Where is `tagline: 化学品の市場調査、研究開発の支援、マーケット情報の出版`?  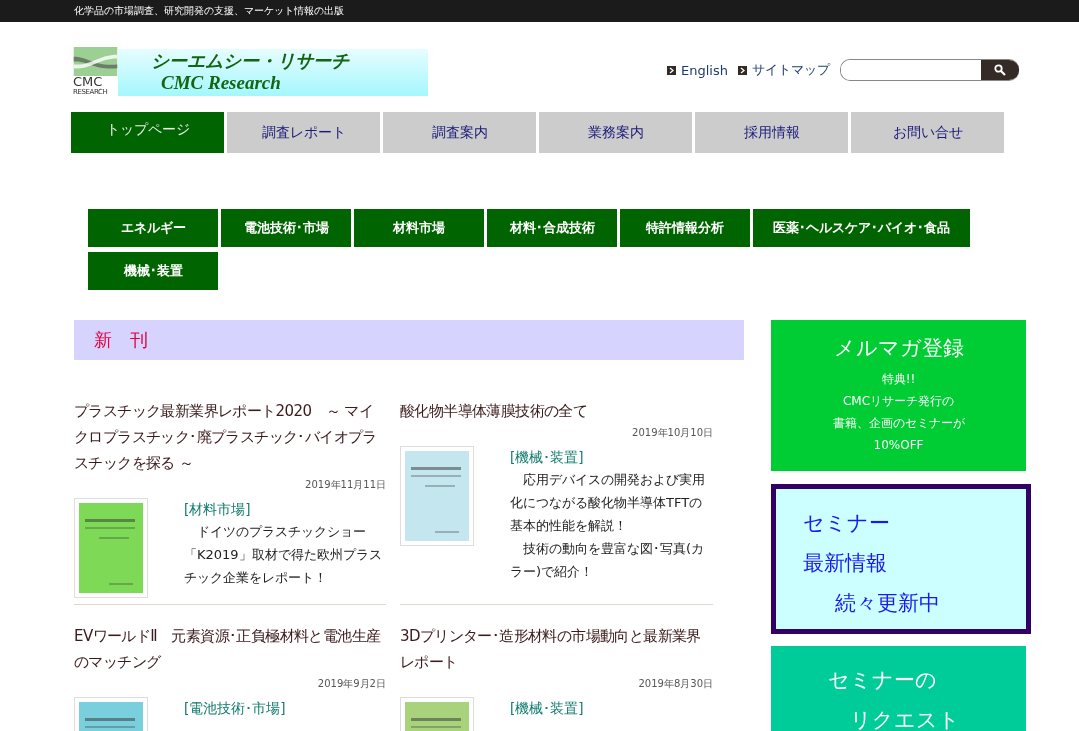 tagline: 化学品の市場調査、研究開発の支援、マーケット情報の出版 is located at coordinates (209, 11).